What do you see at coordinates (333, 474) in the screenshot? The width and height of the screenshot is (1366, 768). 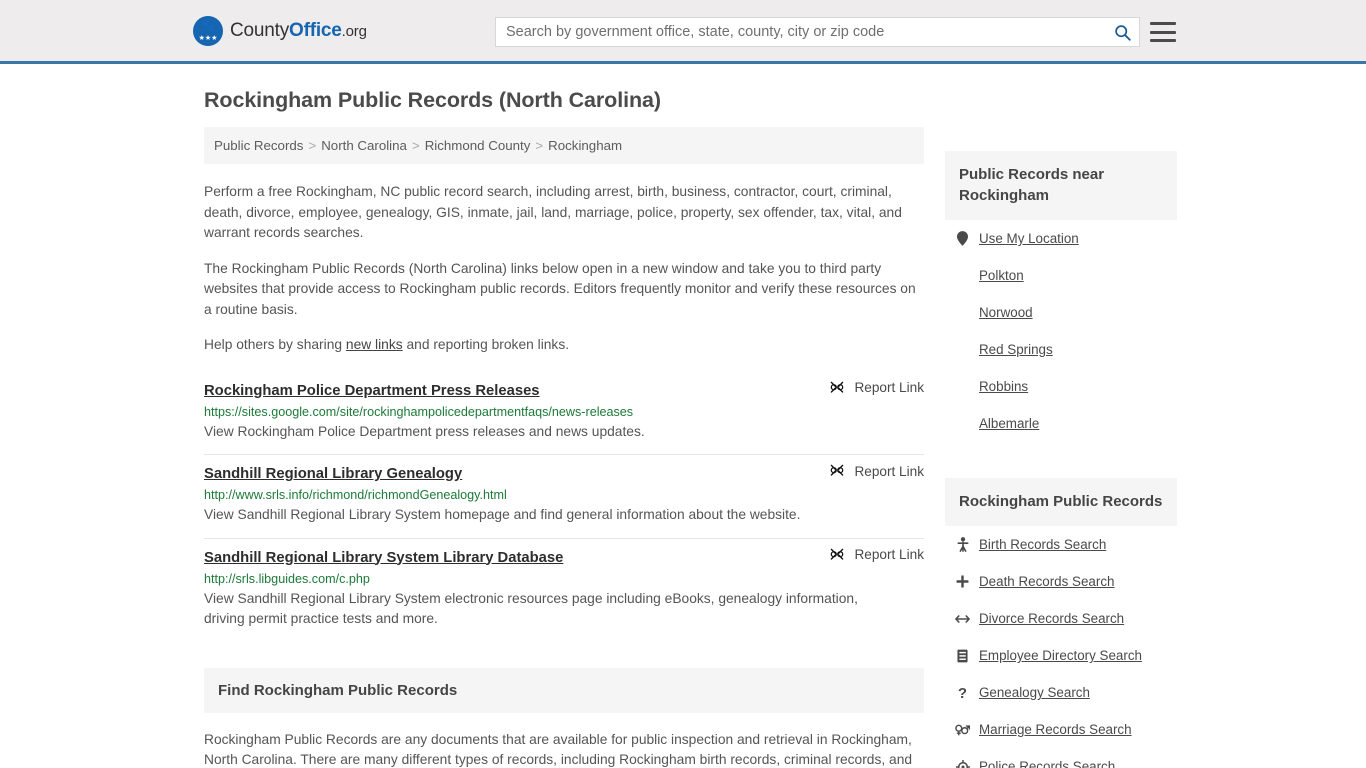 I see `record-link-title: Sandhill Regional Library Genealogy` at bounding box center [333, 474].